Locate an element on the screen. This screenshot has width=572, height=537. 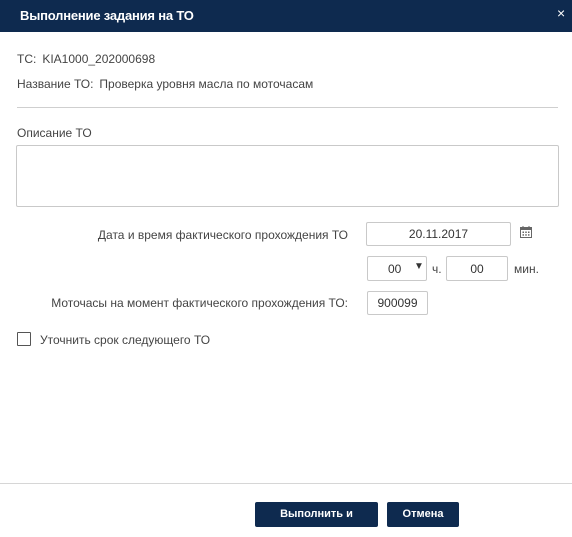
chevron-down-icon: ▼ is located at coordinates (419, 266).